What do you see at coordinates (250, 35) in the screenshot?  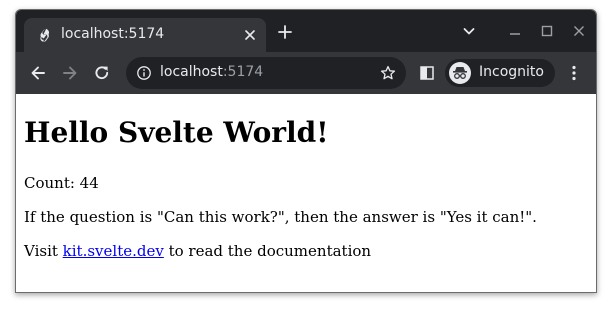 I see `close-icon` at bounding box center [250, 35].